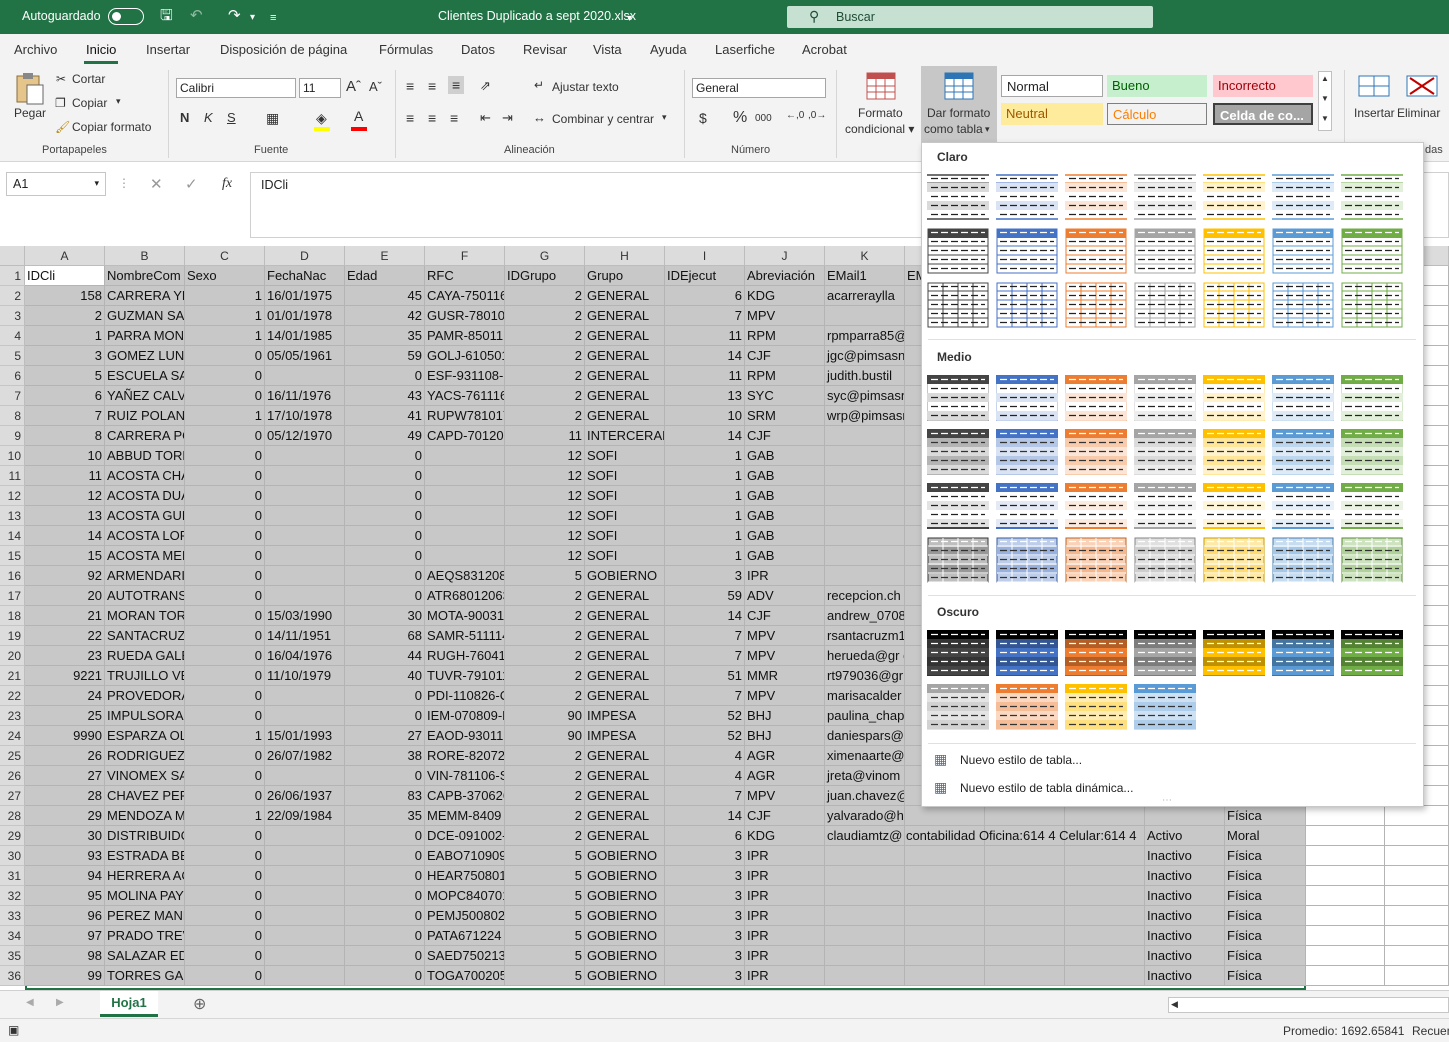 The width and height of the screenshot is (1449, 1042). I want to click on table-cell: jgc@pimsasnc, so click(865, 356).